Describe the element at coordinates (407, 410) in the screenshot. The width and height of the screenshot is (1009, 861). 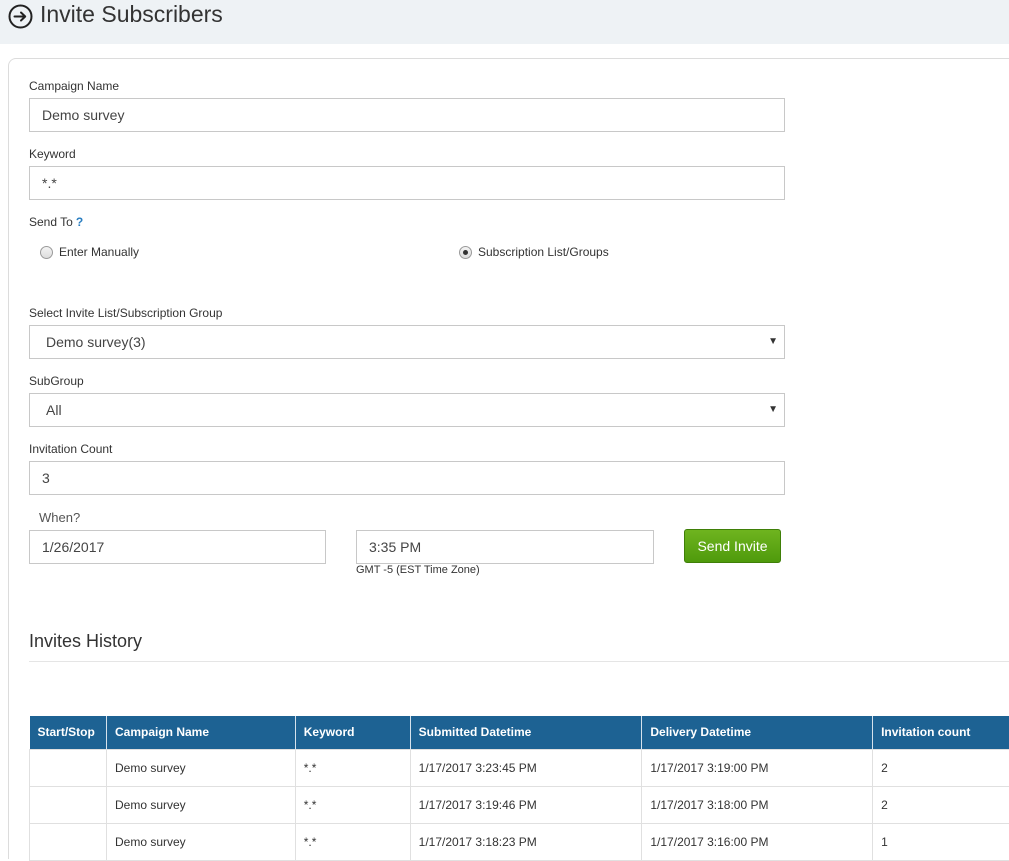
I see `subgroup-select: All ▼` at that location.